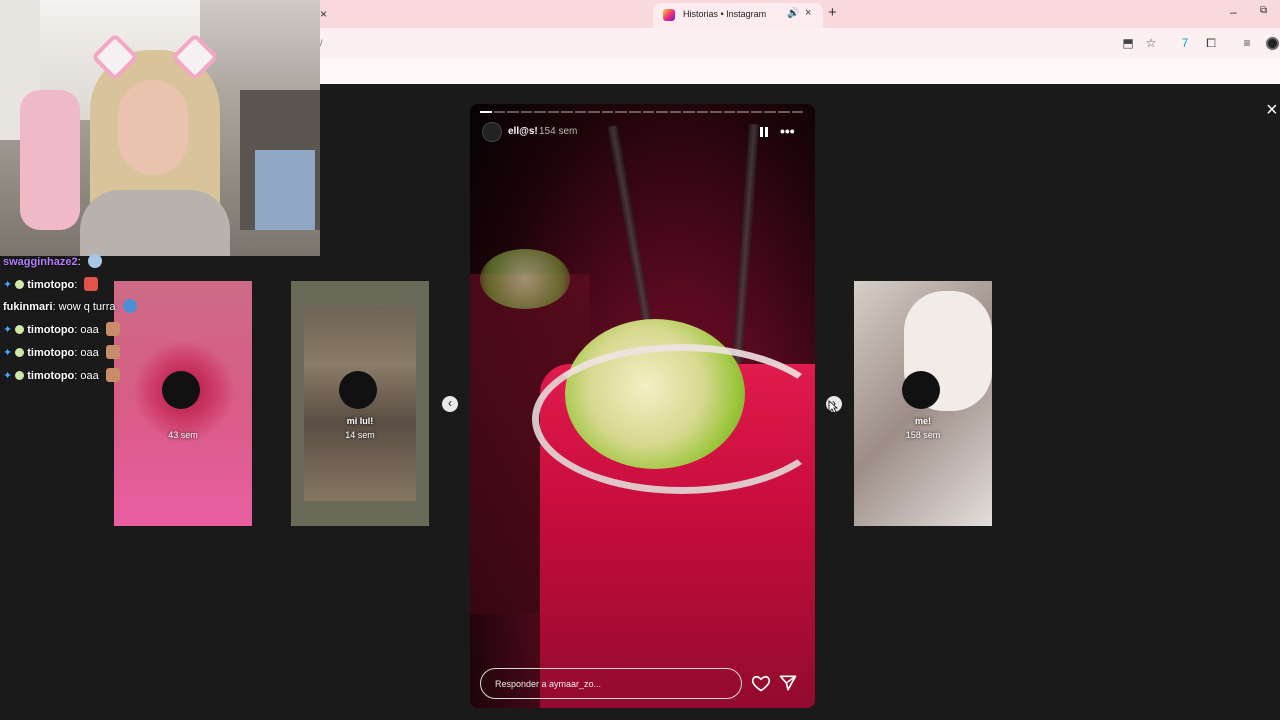 This screenshot has height=720, width=1280. I want to click on story-time: 154 sem, so click(558, 131).